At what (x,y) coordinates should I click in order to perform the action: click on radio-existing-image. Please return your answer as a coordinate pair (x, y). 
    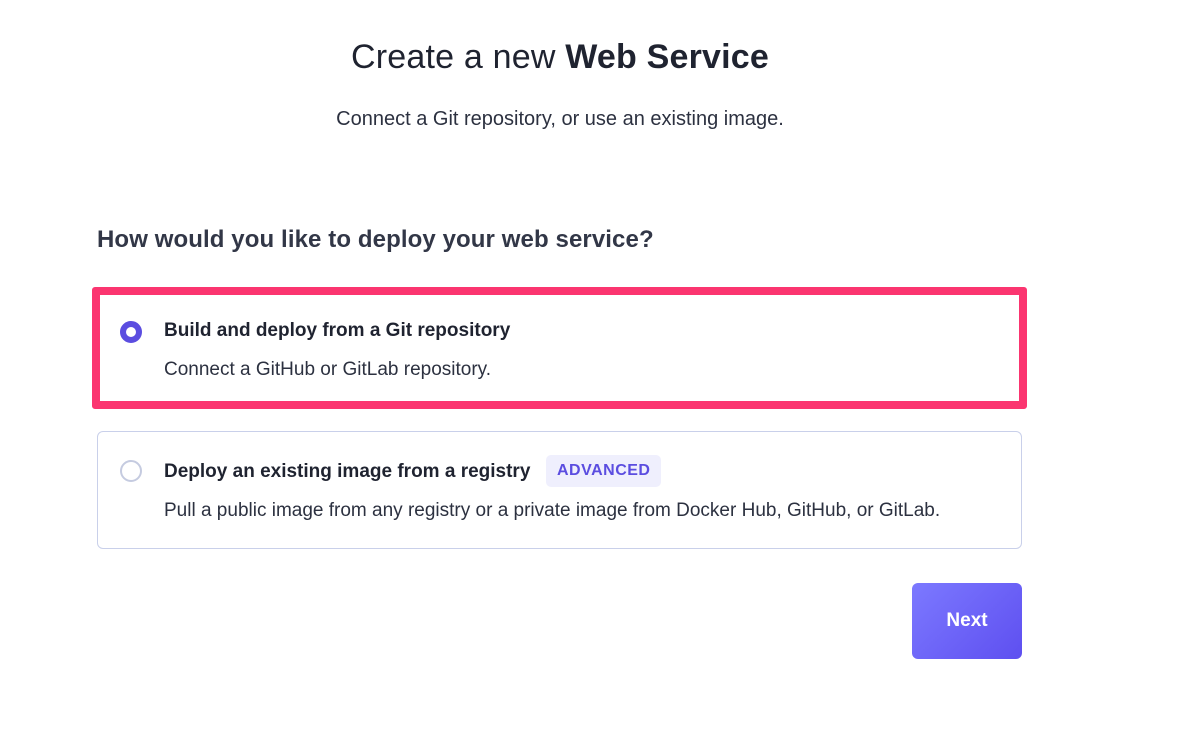
    Looking at the image, I should click on (131, 471).